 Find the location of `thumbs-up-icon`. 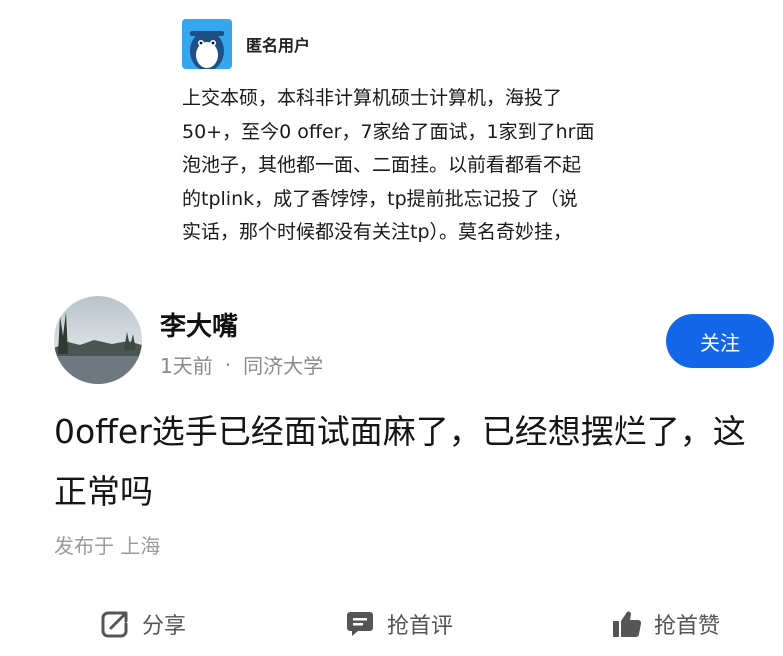

thumbs-up-icon is located at coordinates (627, 624).